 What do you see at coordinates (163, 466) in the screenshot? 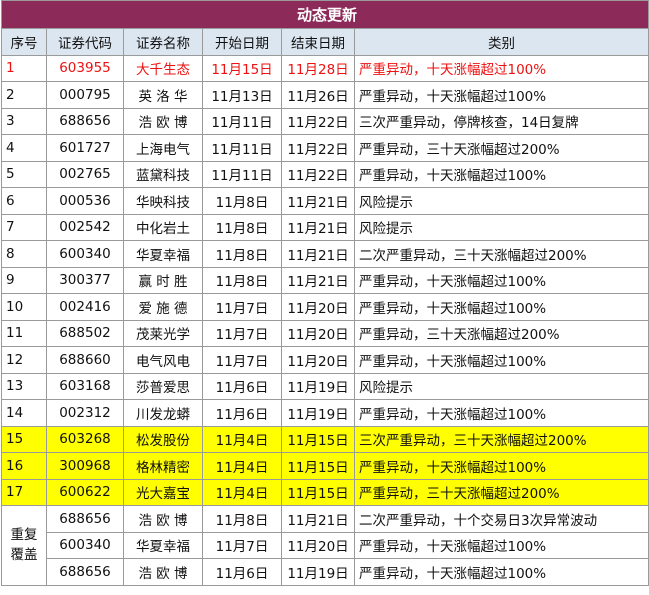
I see `security-name: 格林精密` at bounding box center [163, 466].